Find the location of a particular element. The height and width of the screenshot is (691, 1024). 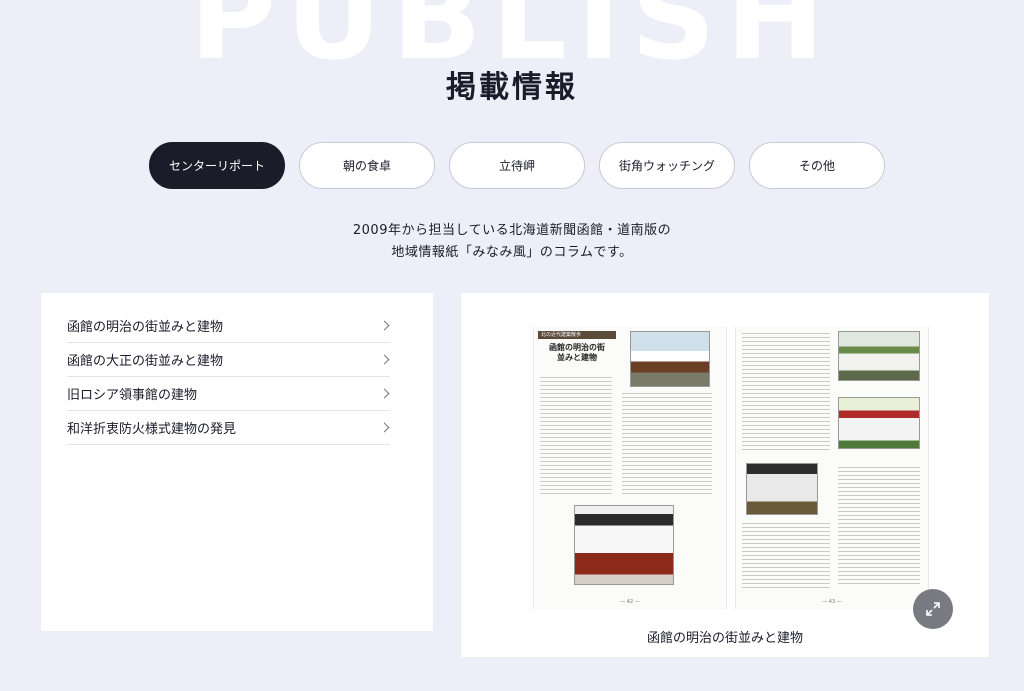

preview-caption: 函館の明治の街並みと建物 is located at coordinates (724, 638).